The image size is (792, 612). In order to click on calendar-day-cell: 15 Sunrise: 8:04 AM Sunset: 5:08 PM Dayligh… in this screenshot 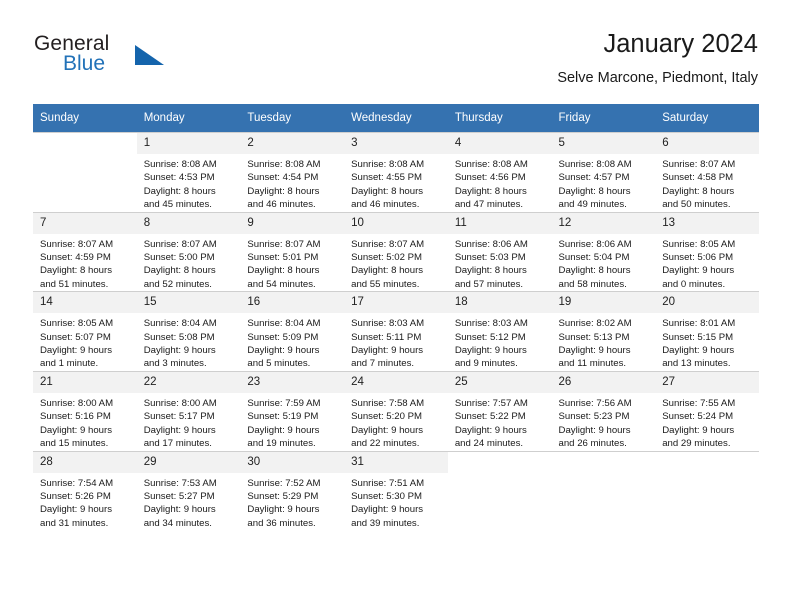, I will do `click(188, 331)`.